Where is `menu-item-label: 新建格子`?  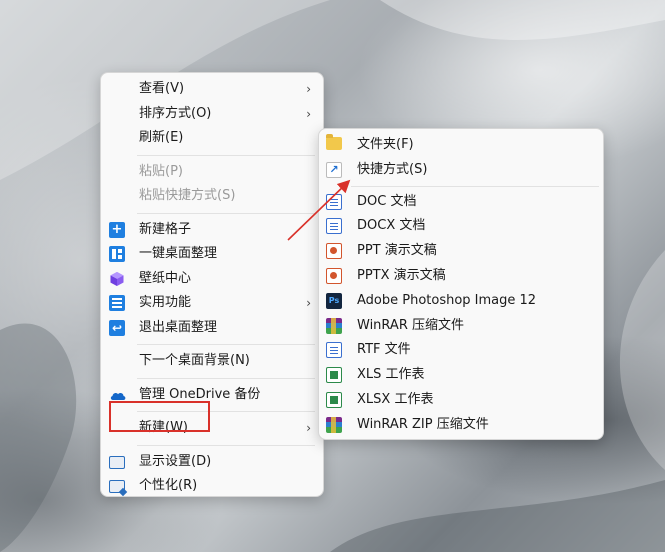
menu-item-label: 新建格子 is located at coordinates (165, 229).